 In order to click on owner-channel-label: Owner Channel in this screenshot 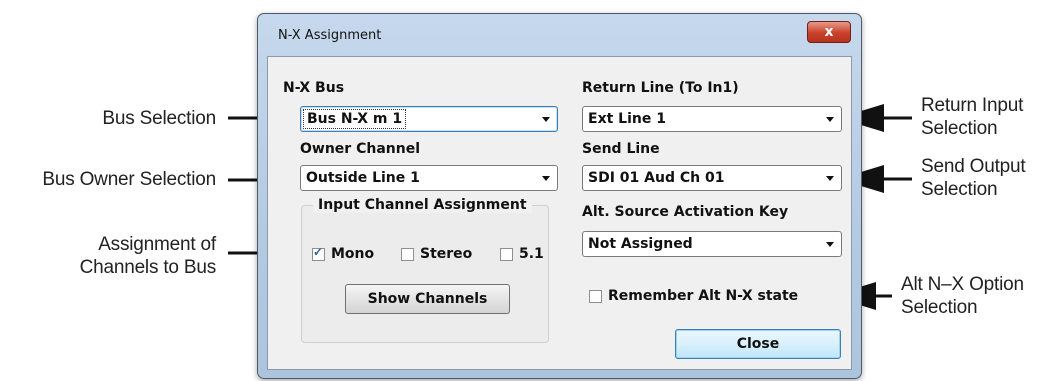, I will do `click(360, 149)`.